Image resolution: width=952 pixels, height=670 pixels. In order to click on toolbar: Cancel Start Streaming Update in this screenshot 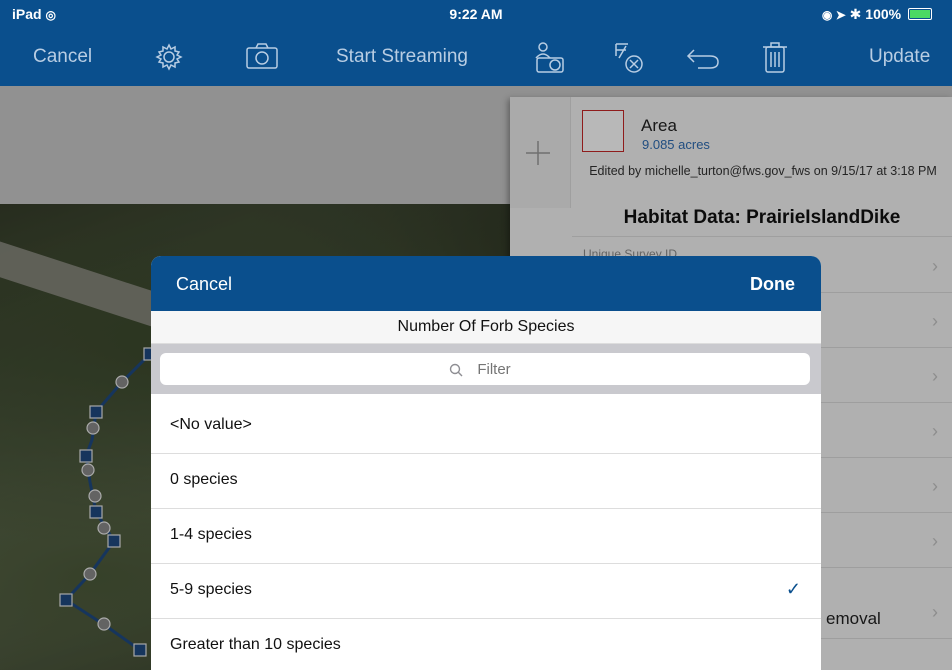, I will do `click(476, 57)`.